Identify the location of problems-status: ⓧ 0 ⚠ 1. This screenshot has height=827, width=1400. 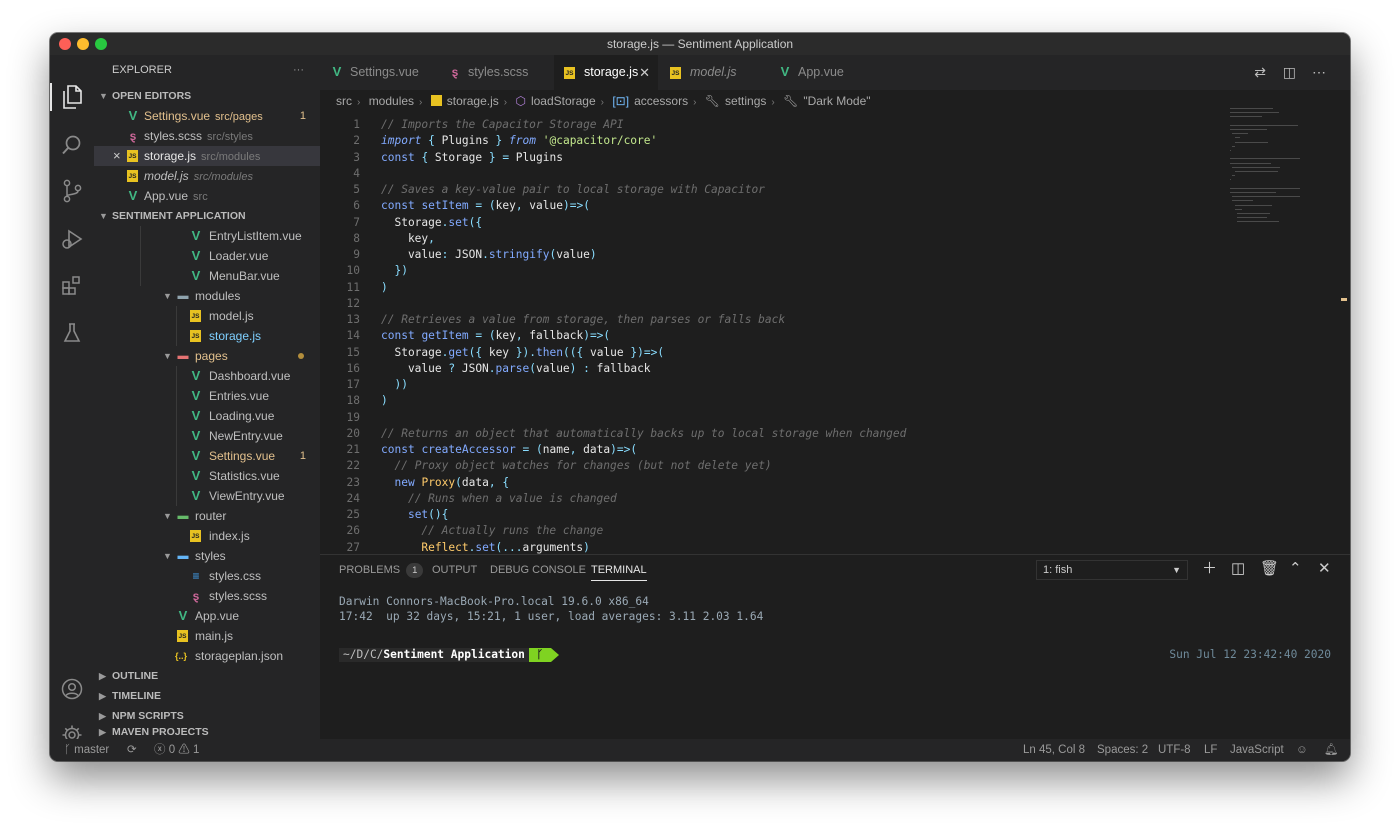
(176, 750).